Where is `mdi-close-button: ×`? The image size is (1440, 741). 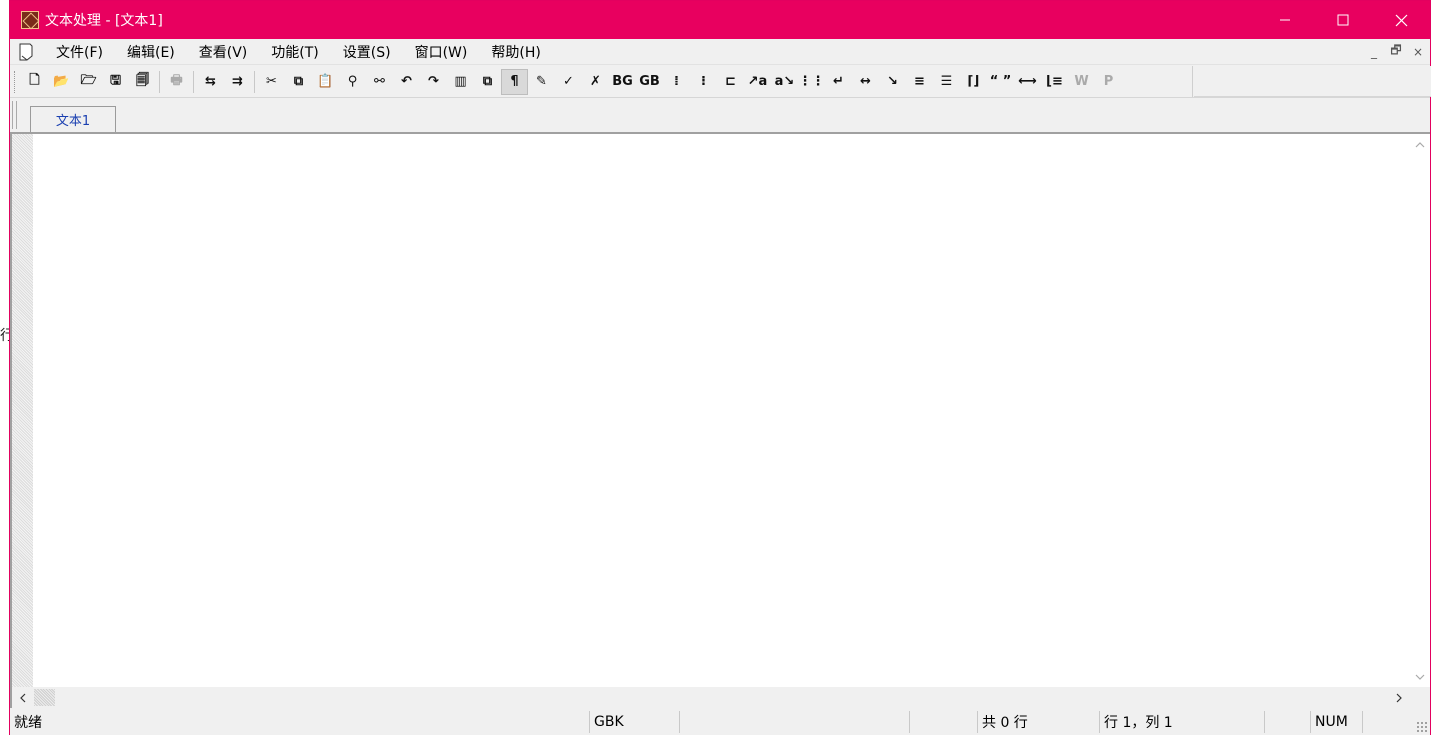
mdi-close-button: × is located at coordinates (1418, 51).